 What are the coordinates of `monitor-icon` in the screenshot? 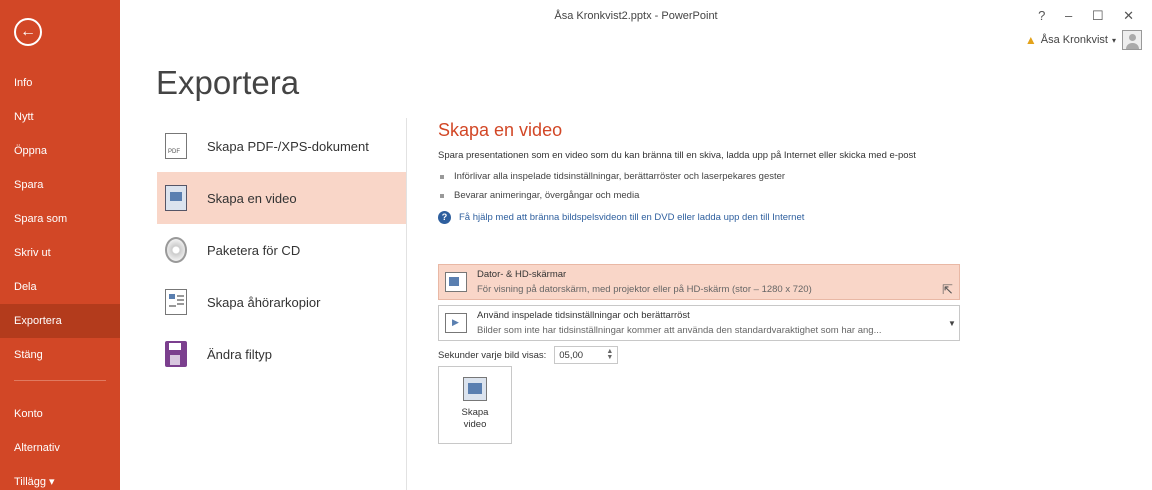 It's located at (456, 282).